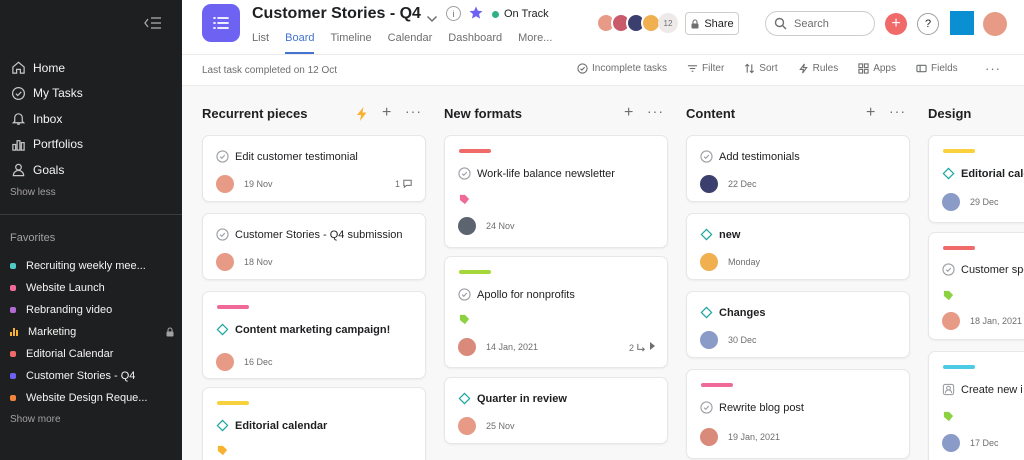 Image resolution: width=1024 pixels, height=460 pixels. I want to click on task-card: new Monday, so click(798, 246).